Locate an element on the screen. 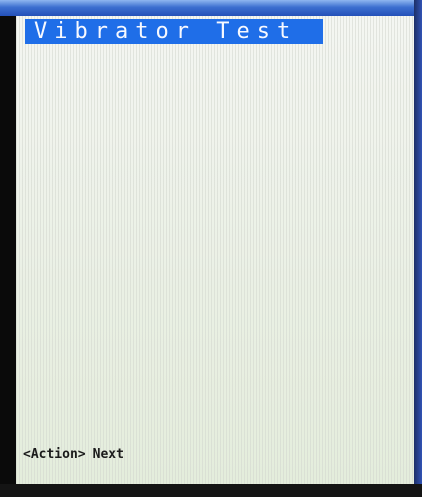  softkey-hint: <Action> Next is located at coordinates (73, 454).